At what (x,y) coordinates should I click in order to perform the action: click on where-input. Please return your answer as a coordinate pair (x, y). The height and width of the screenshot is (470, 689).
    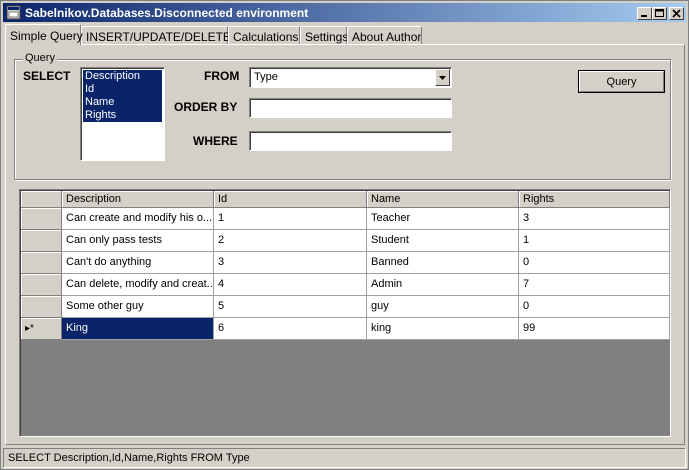
    Looking at the image, I should click on (350, 141).